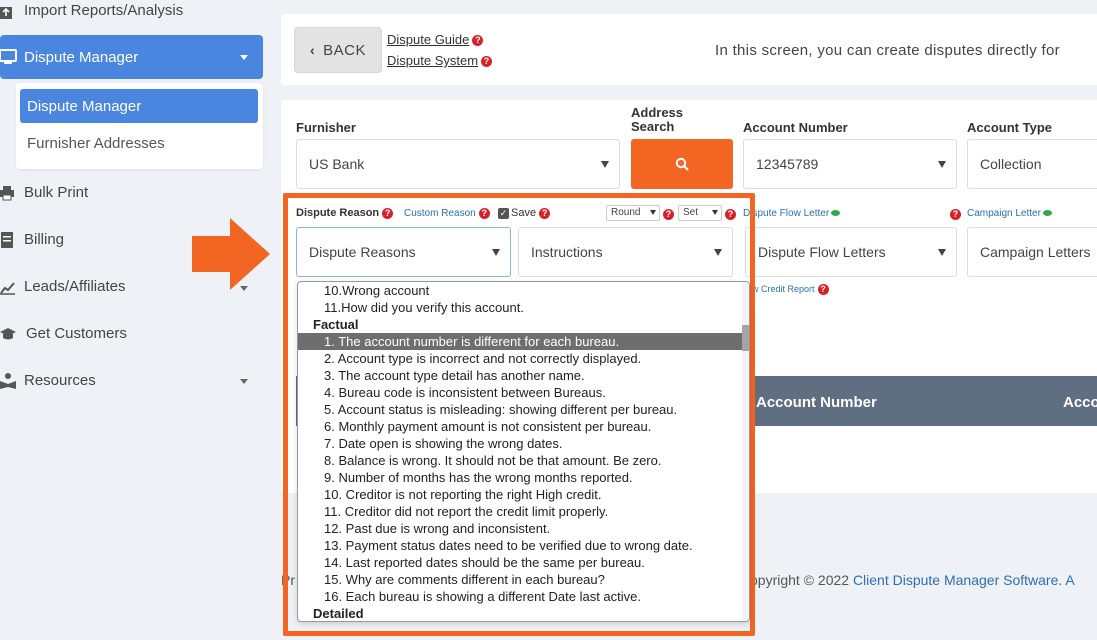 Image resolution: width=1097 pixels, height=640 pixels. I want to click on dispute-system-label: Dispute System, so click(433, 60).